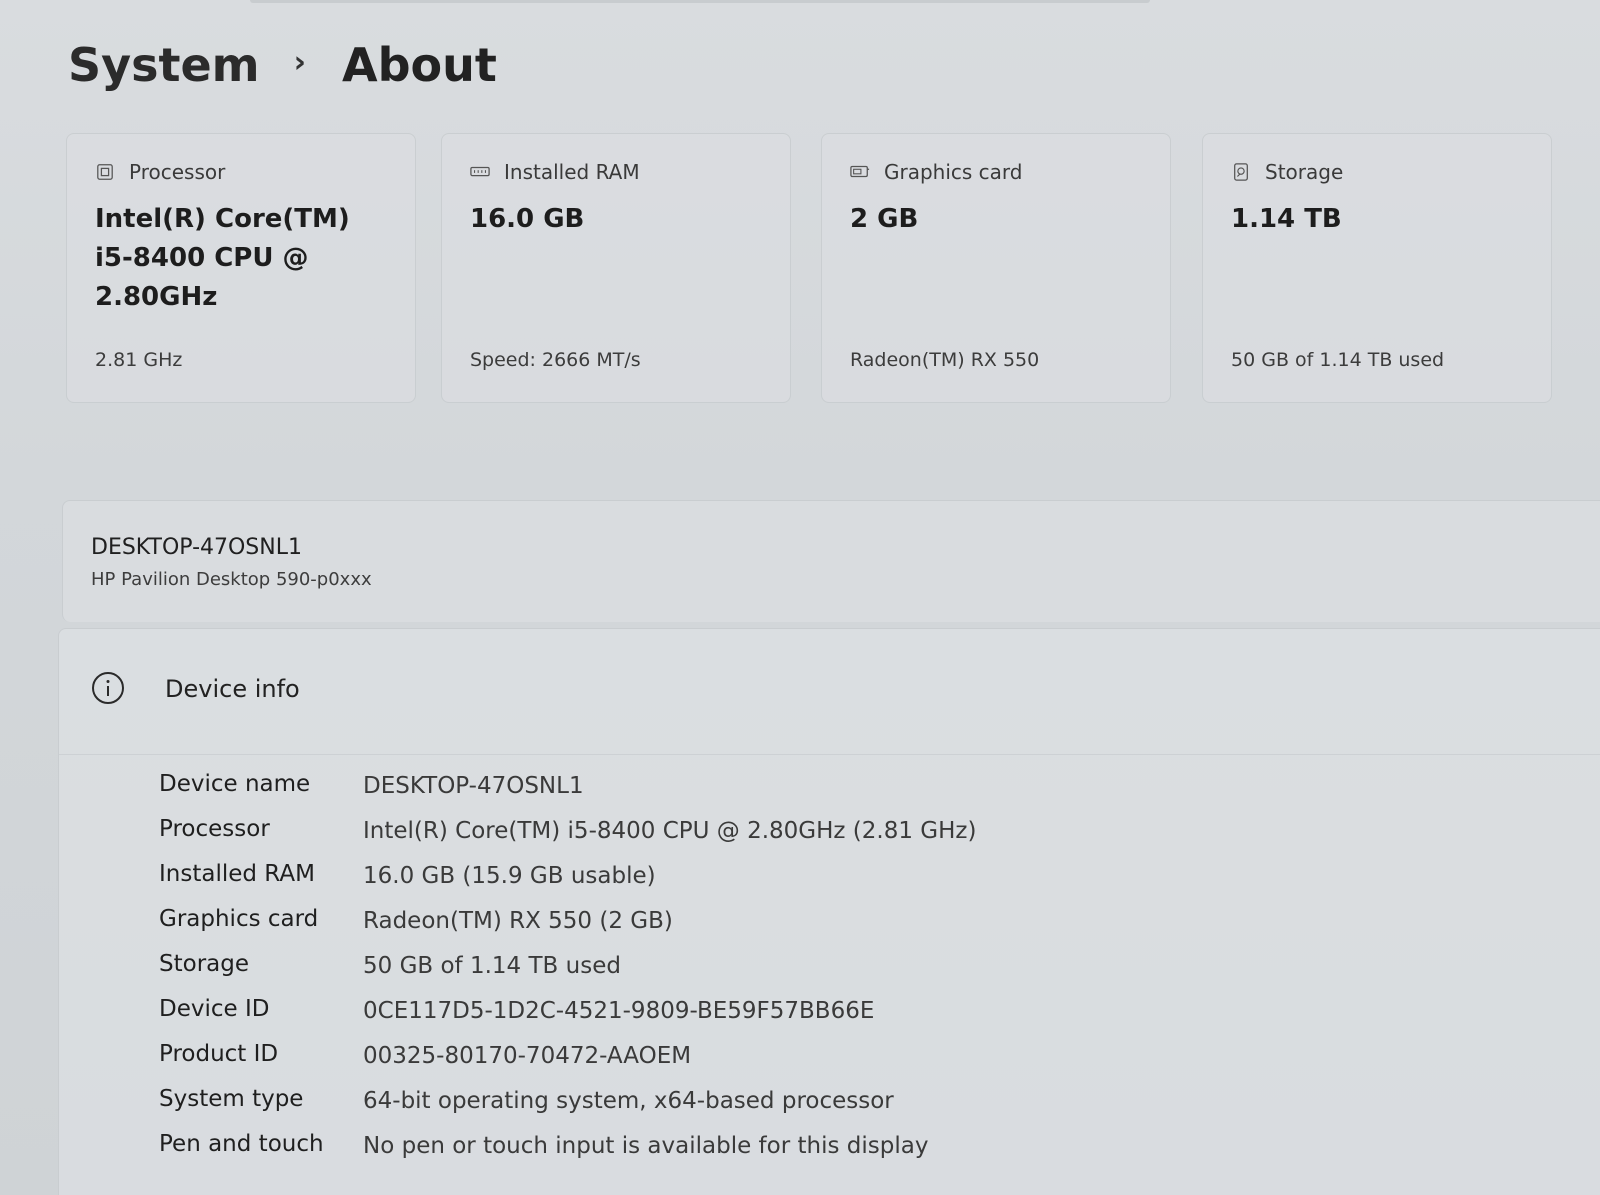  Describe the element at coordinates (419, 65) in the screenshot. I see `page-title: About` at that location.